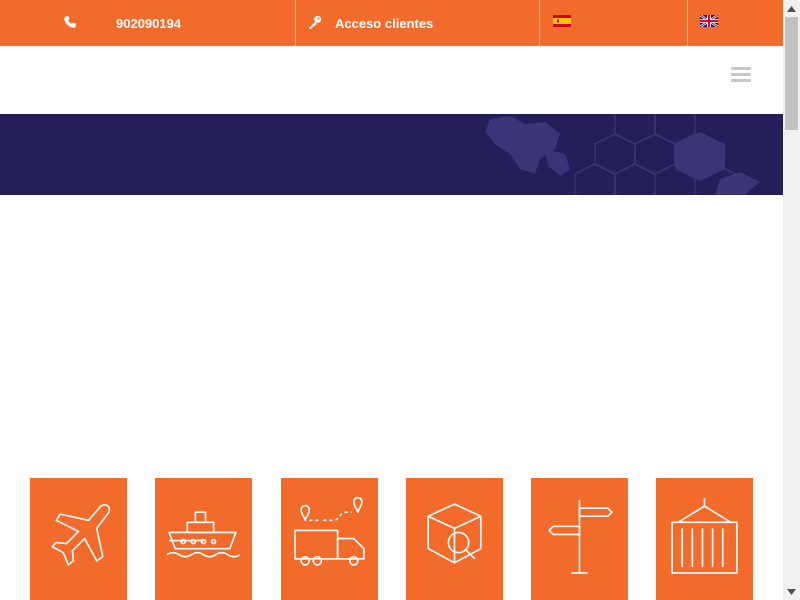 The height and width of the screenshot is (600, 800). I want to click on service-tile-consulting, so click(579, 539).